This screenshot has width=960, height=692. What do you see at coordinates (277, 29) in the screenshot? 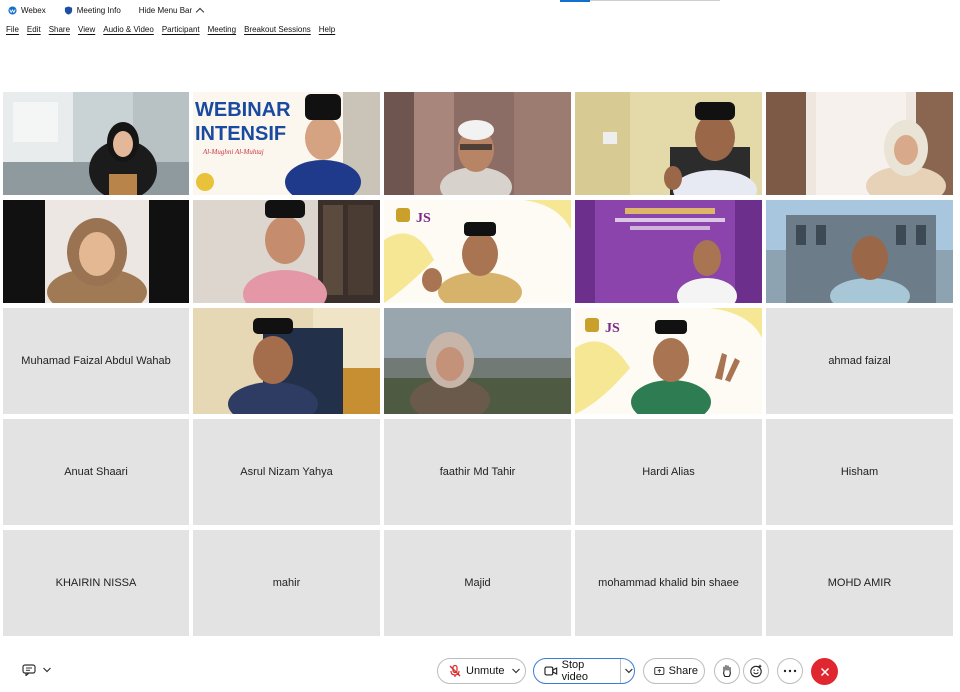
I see `menu-breakout-sessions: Breakout Sessions` at bounding box center [277, 29].